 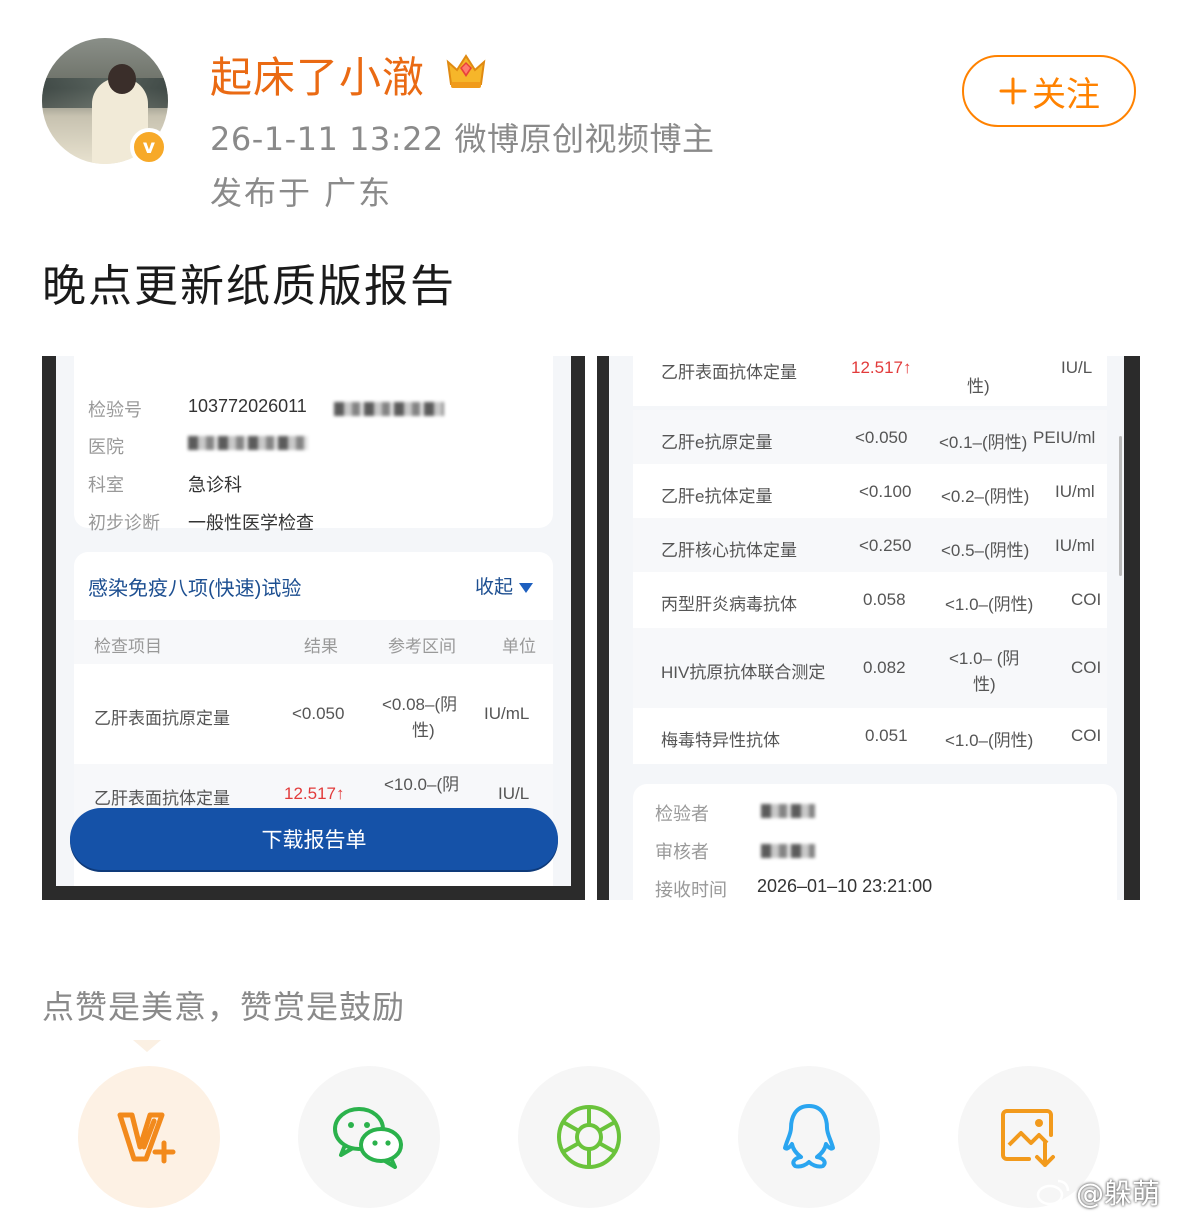 I want to click on table-header: 检查项目 结果 参考区间 单位, so click(x=313, y=642).